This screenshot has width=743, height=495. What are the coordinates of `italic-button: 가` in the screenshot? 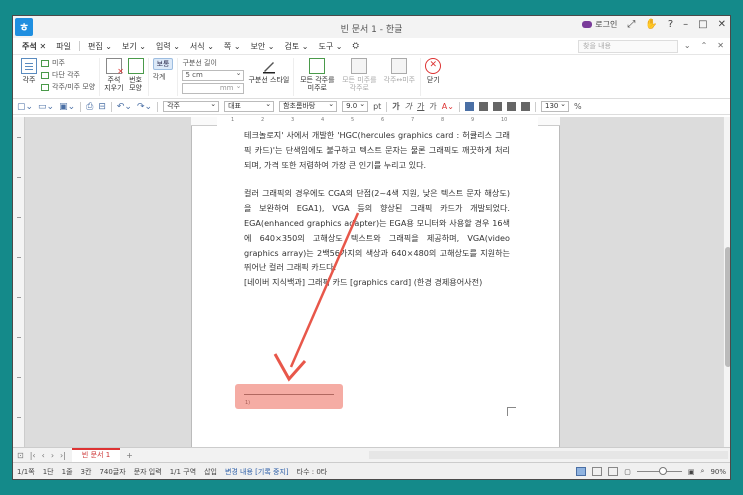 It's located at (408, 106).